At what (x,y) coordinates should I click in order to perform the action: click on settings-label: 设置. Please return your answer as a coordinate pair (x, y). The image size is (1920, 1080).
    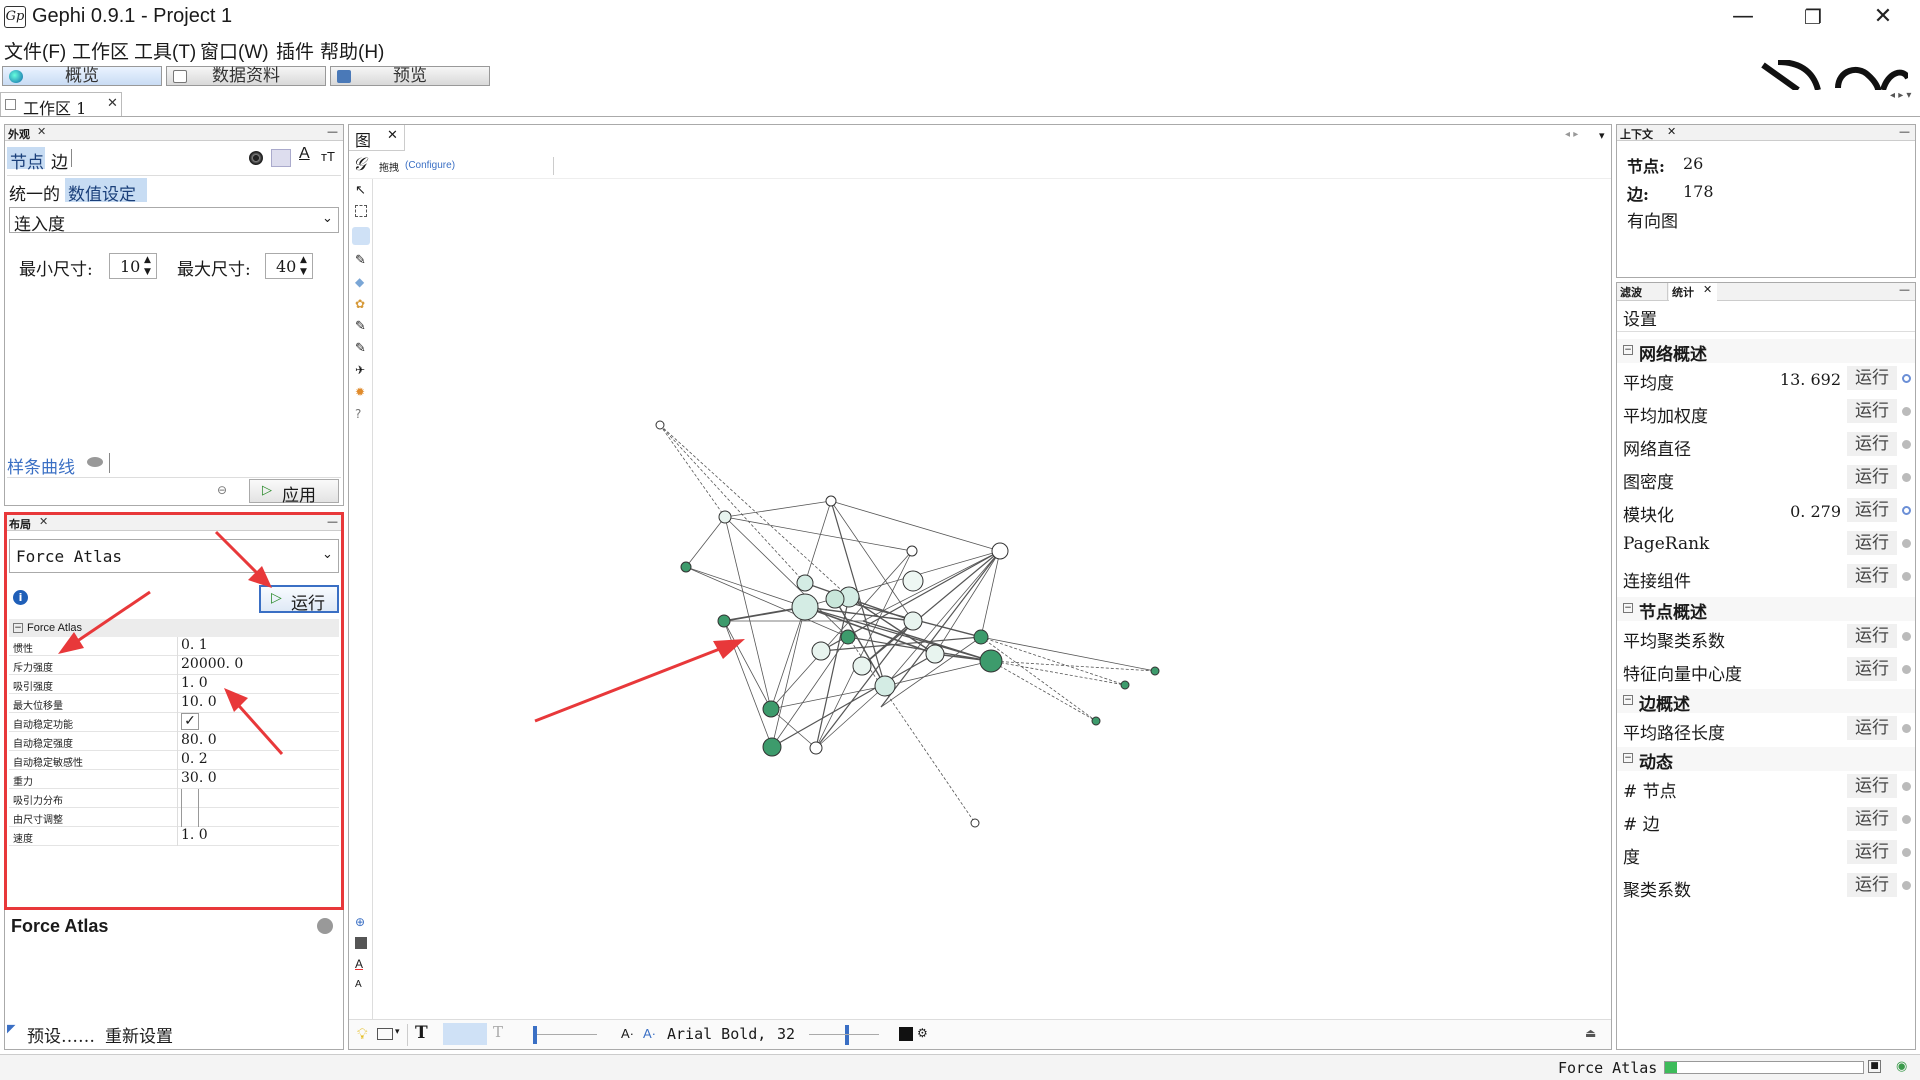
    Looking at the image, I should click on (1640, 317).